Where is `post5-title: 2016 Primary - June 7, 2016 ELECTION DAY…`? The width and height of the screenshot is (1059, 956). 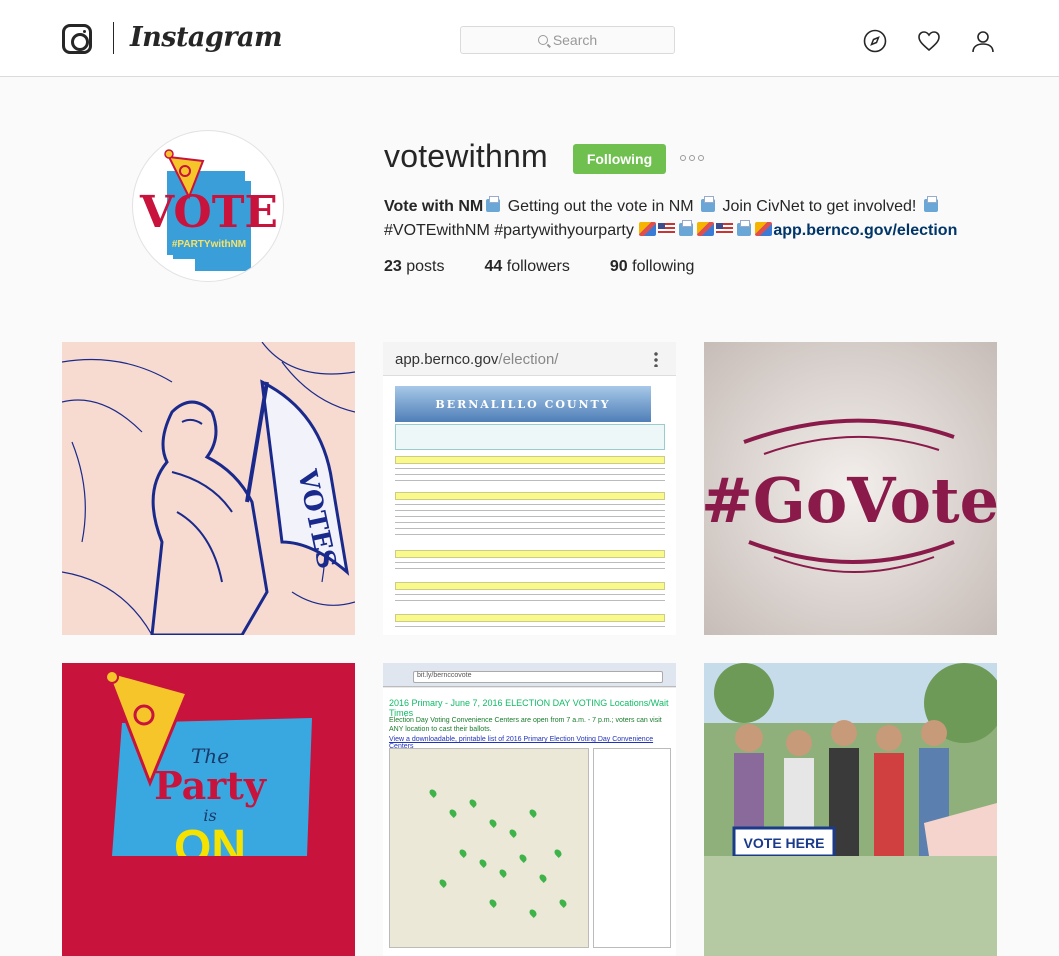
post5-title: 2016 Primary - June 7, 2016 ELECTION DAY… is located at coordinates (529, 708).